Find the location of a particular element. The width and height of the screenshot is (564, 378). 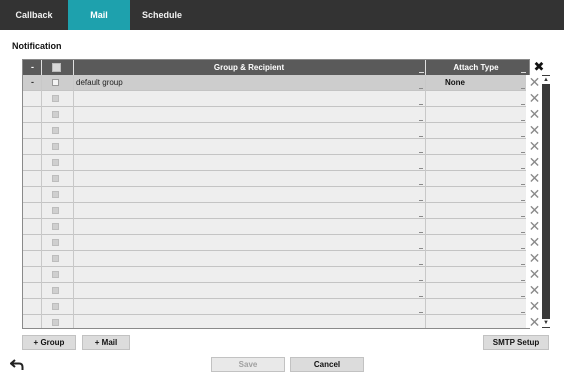

table-row: - default group None is located at coordinates (276, 83).